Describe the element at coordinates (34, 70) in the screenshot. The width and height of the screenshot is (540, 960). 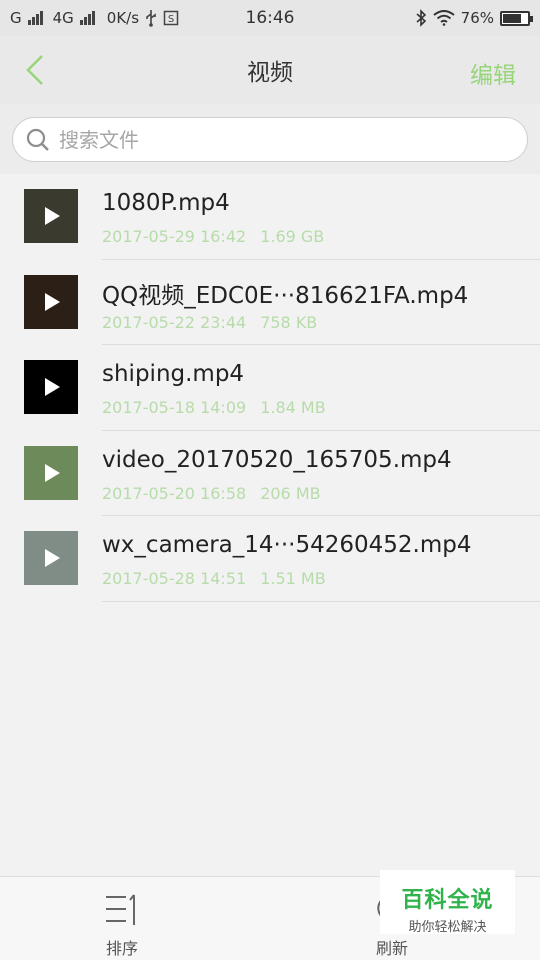
I see `chevron-left-icon` at that location.